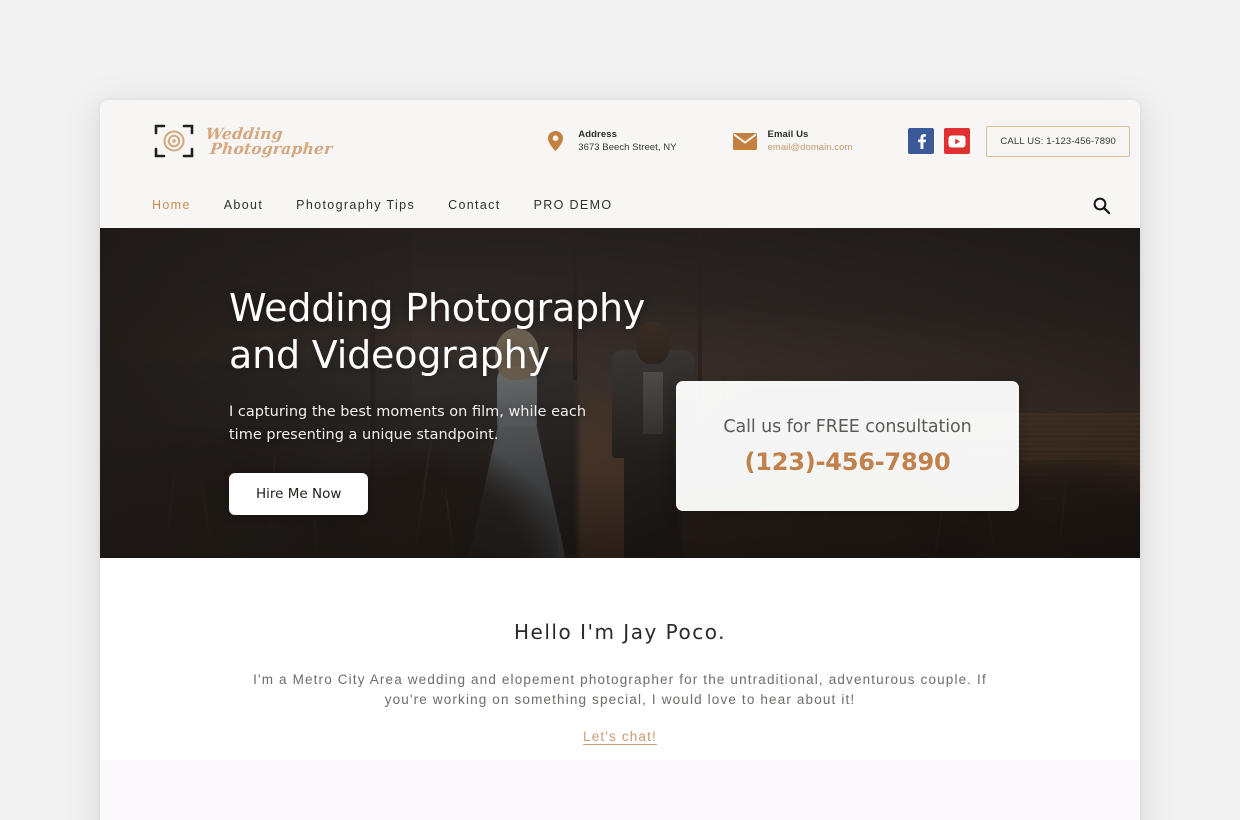 Image resolution: width=1240 pixels, height=820 pixels. I want to click on next-section-strip, so click(620, 790).